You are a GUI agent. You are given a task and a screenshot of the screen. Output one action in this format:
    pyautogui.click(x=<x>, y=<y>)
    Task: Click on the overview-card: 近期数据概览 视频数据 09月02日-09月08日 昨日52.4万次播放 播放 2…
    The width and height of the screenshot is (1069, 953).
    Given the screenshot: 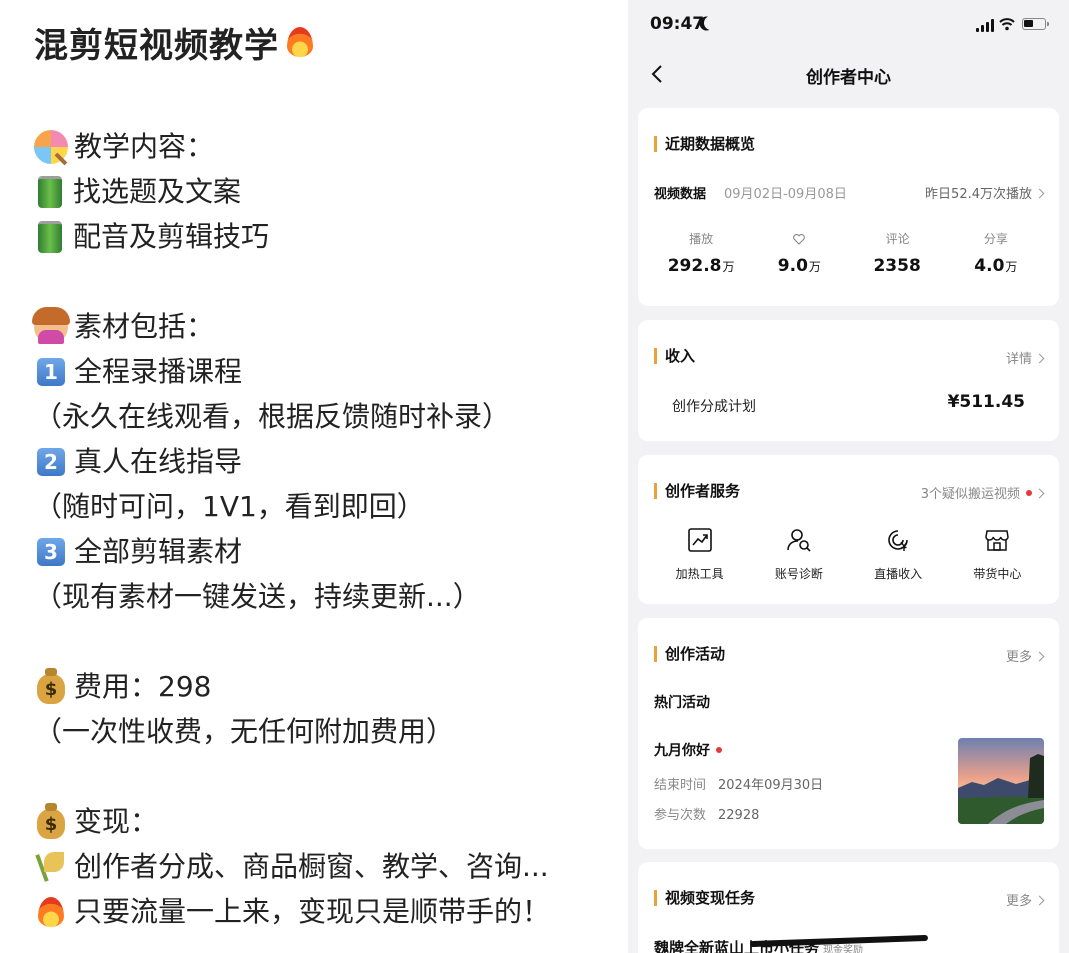 What is the action you would take?
    pyautogui.click(x=848, y=207)
    